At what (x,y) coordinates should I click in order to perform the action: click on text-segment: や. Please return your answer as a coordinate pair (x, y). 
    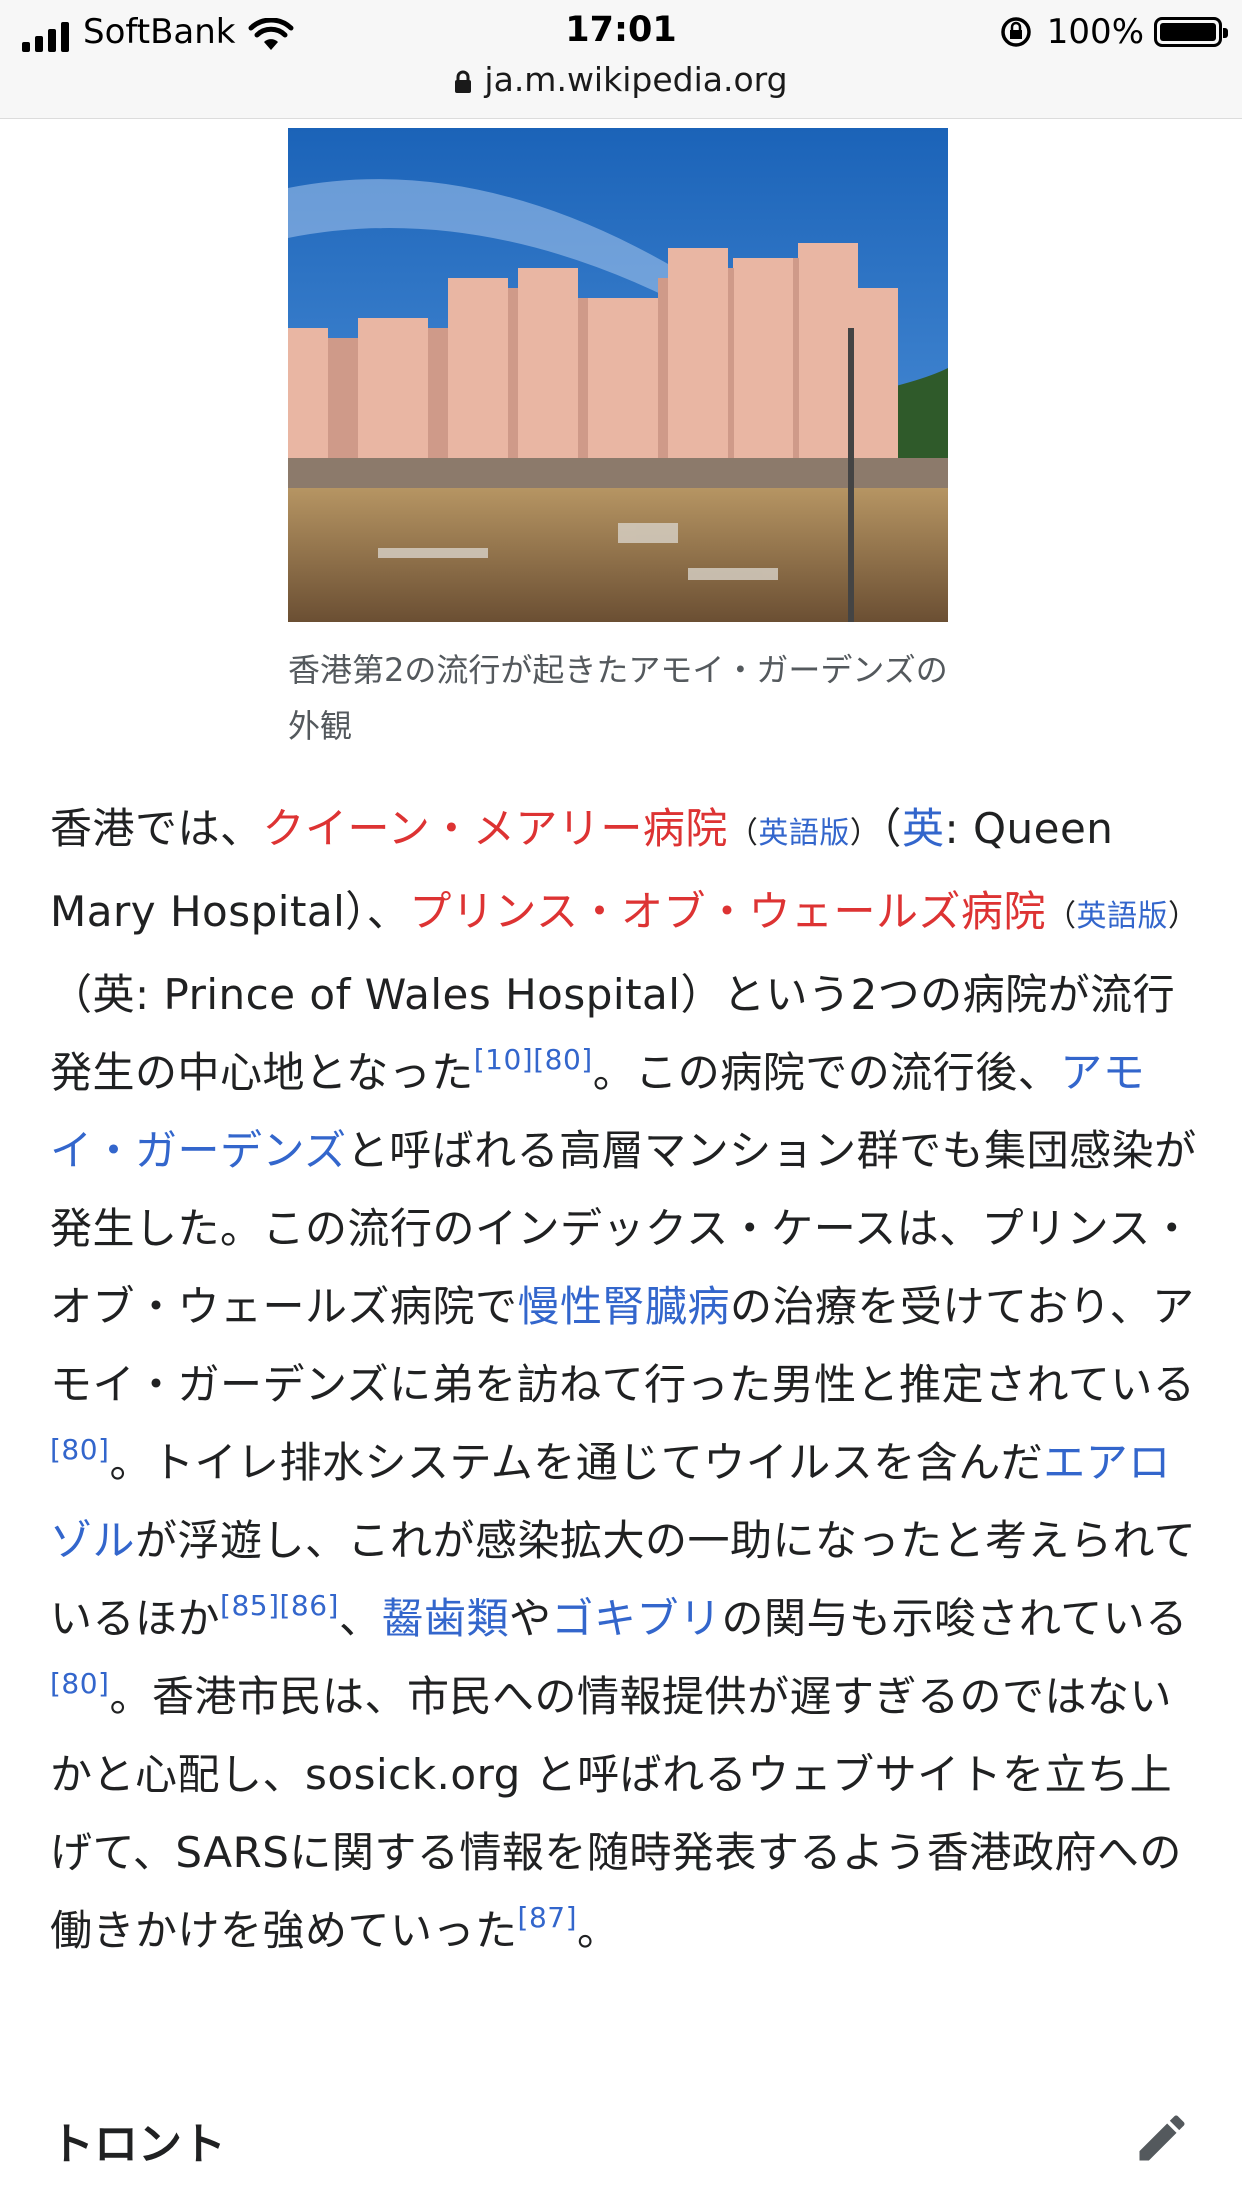
    Looking at the image, I should click on (530, 1618).